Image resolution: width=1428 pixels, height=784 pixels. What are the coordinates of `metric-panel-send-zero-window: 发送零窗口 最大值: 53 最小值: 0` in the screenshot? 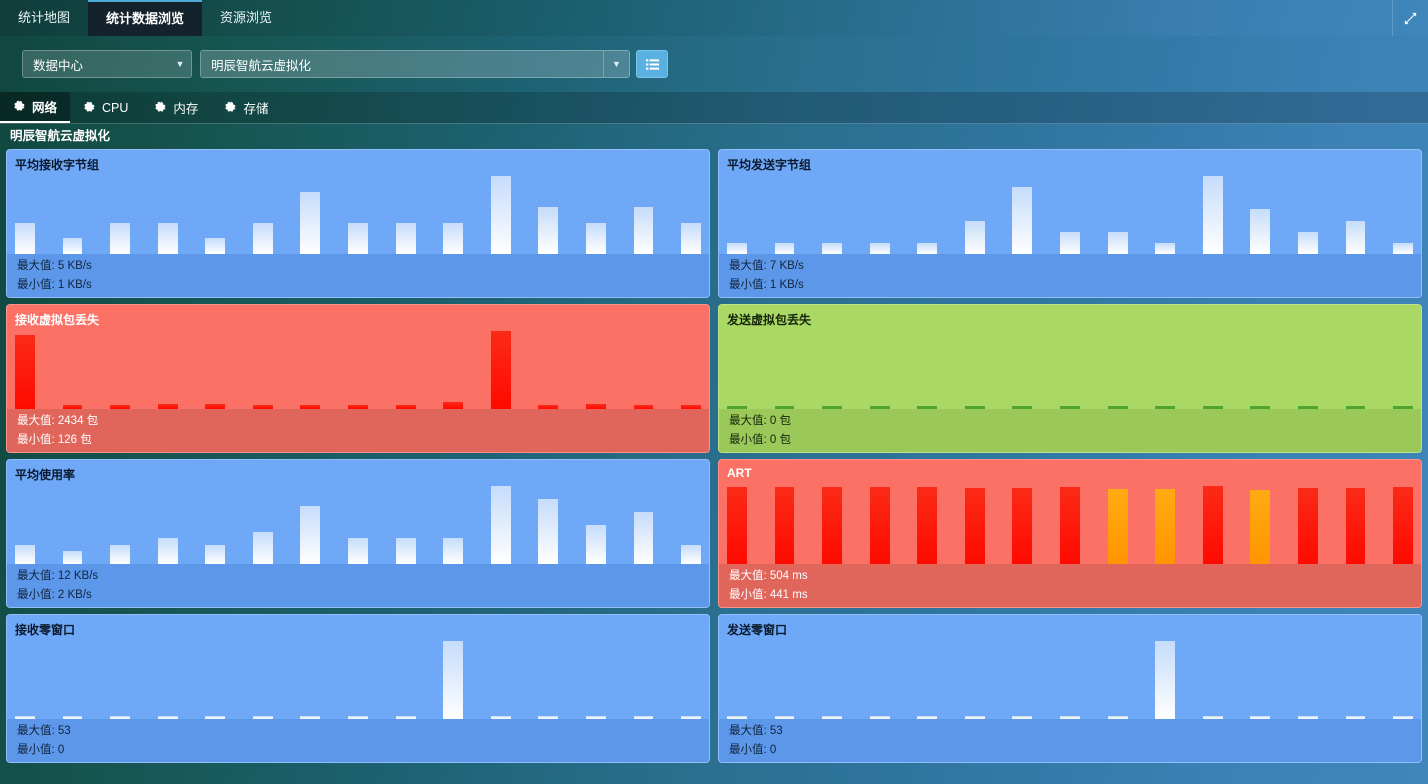 It's located at (1070, 688).